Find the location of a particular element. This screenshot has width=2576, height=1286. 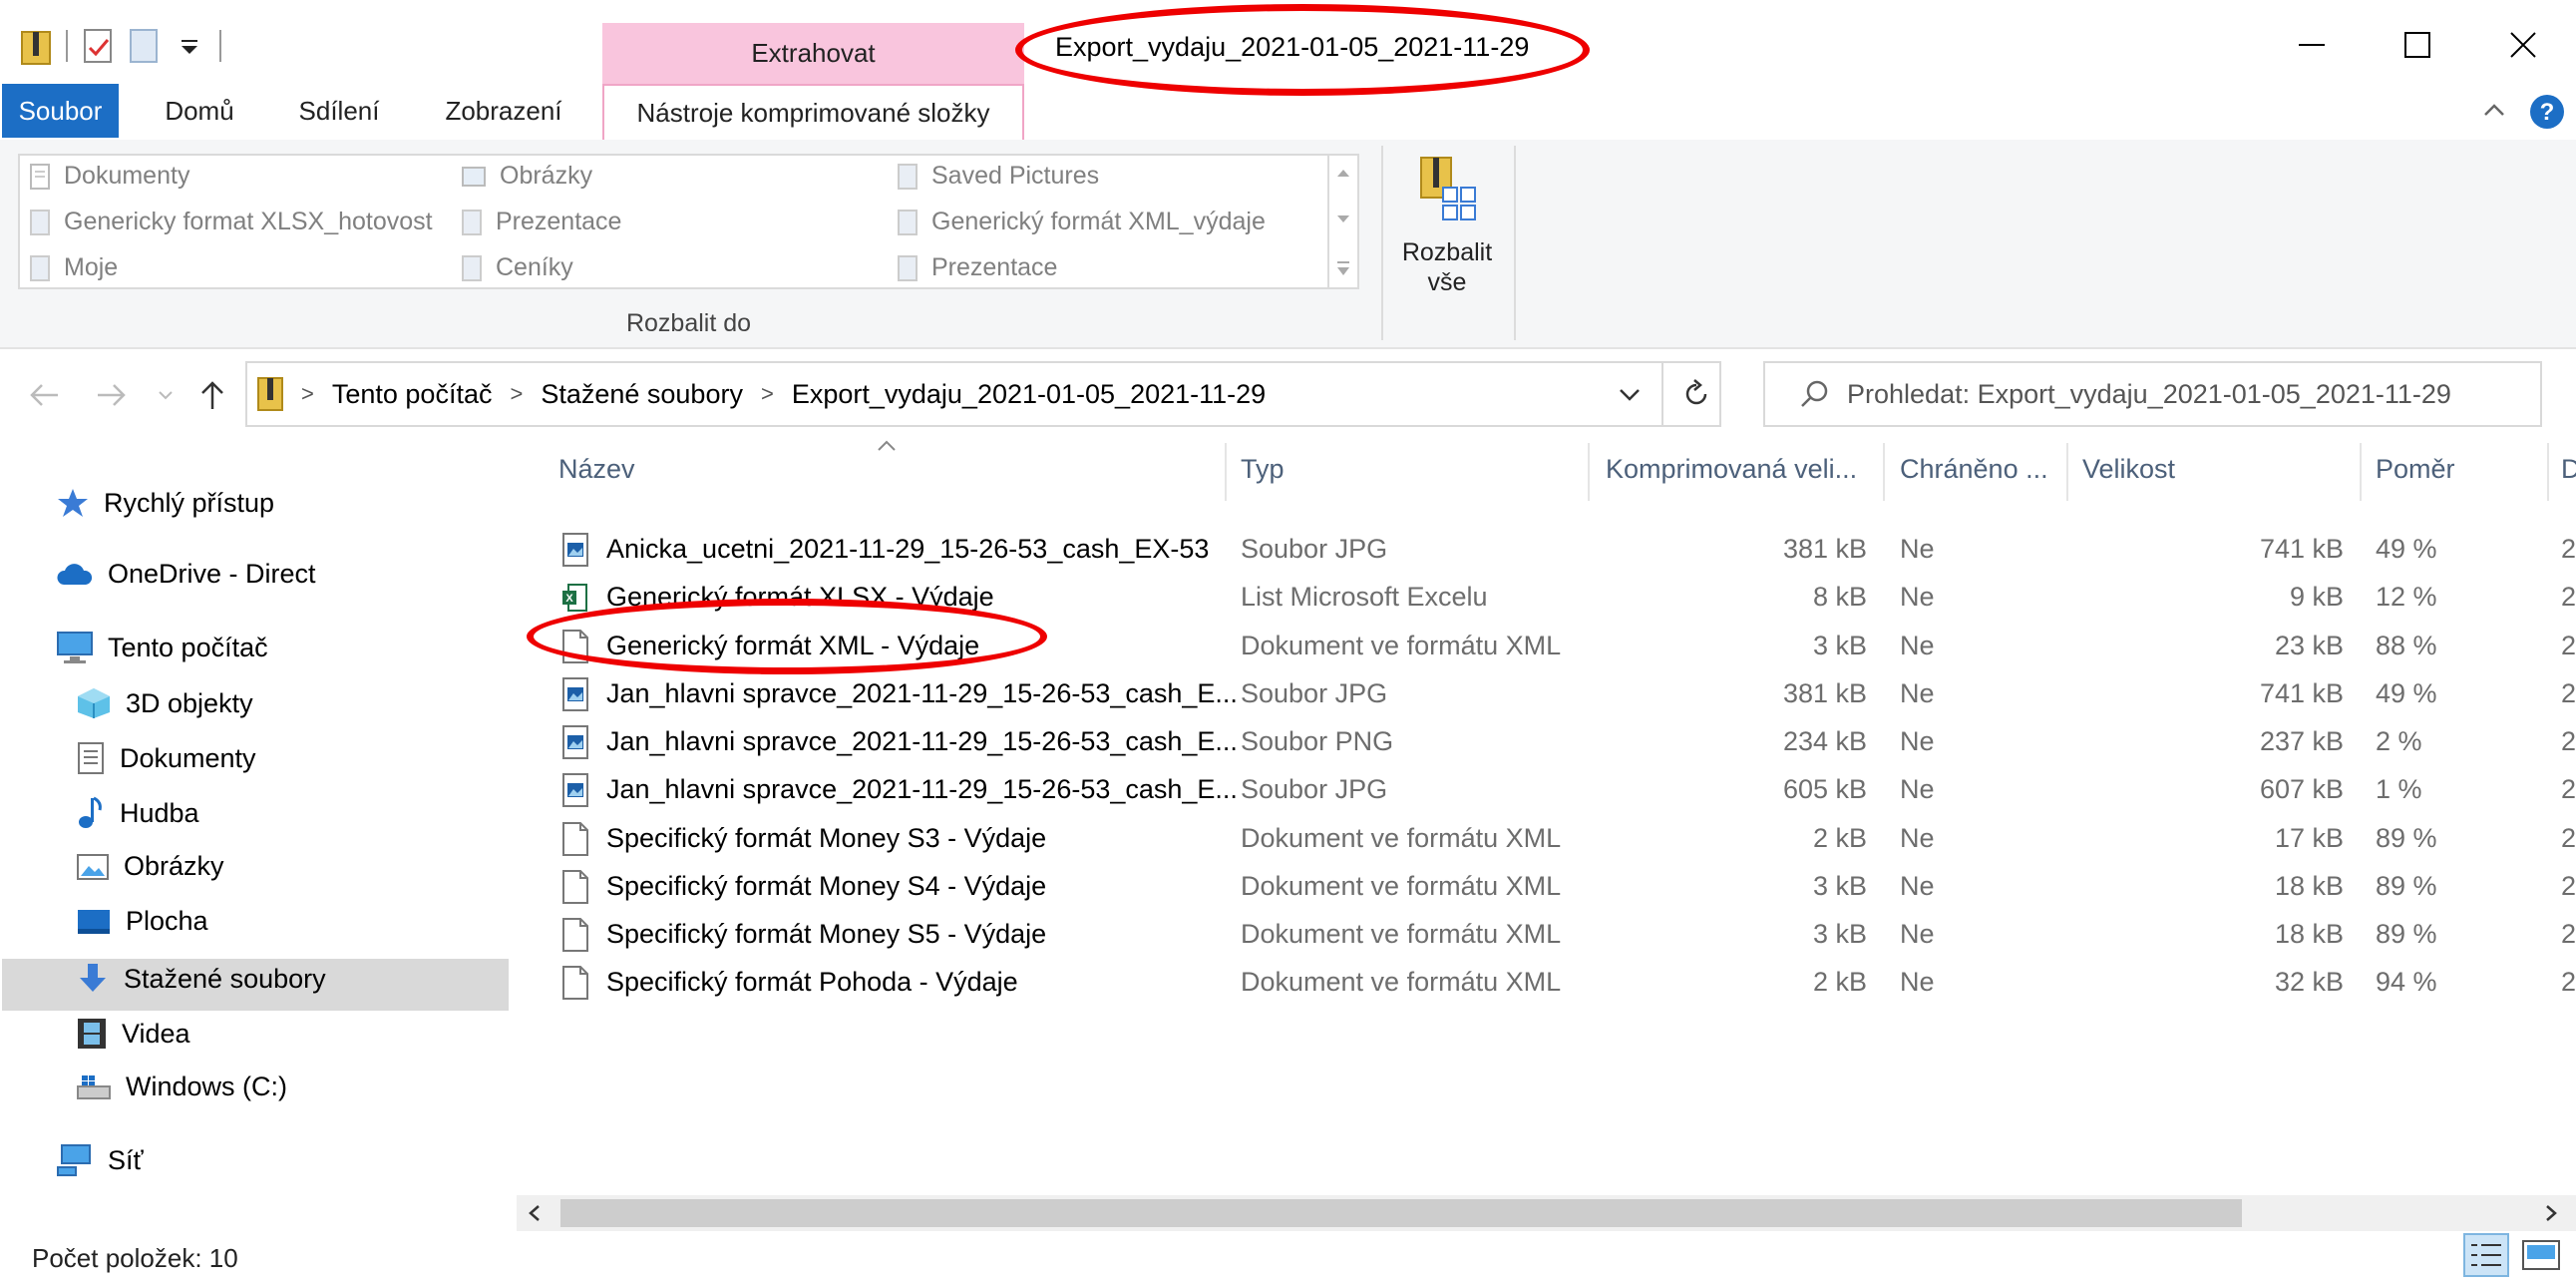

large-icons-view-icon is located at coordinates (2541, 1255).